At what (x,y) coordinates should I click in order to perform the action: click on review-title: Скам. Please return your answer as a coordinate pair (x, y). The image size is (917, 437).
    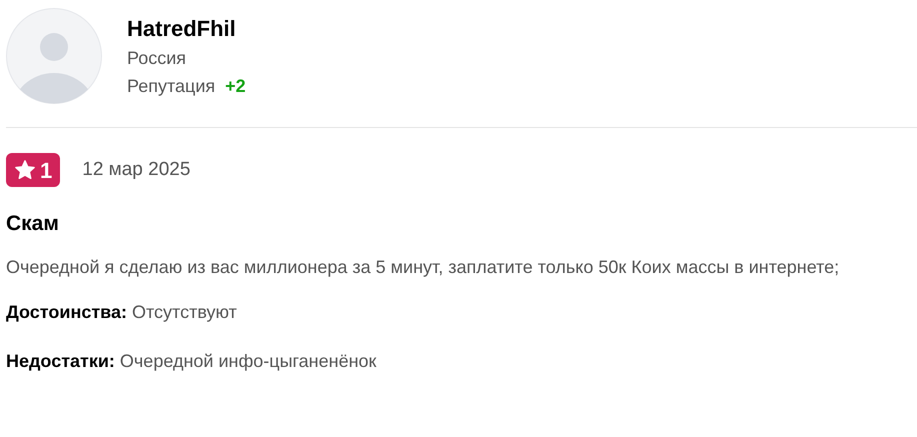
    Looking at the image, I should click on (33, 224).